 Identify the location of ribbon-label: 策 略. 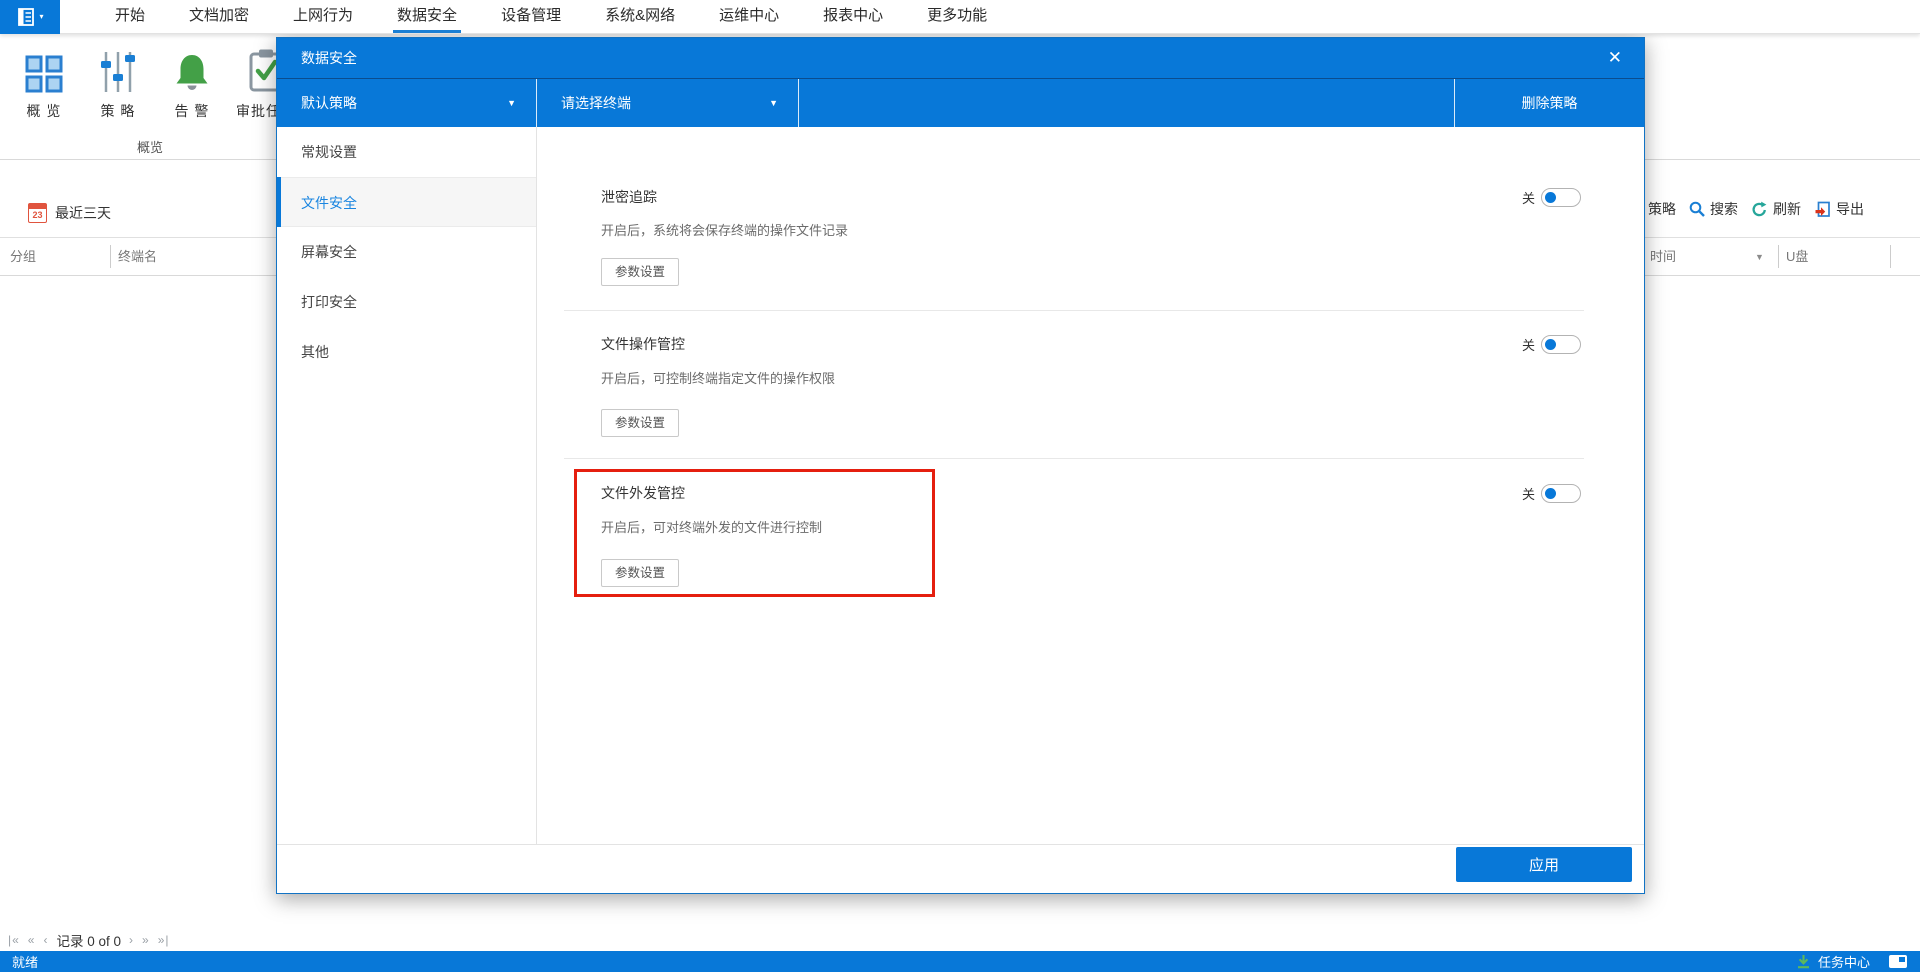
(118, 111).